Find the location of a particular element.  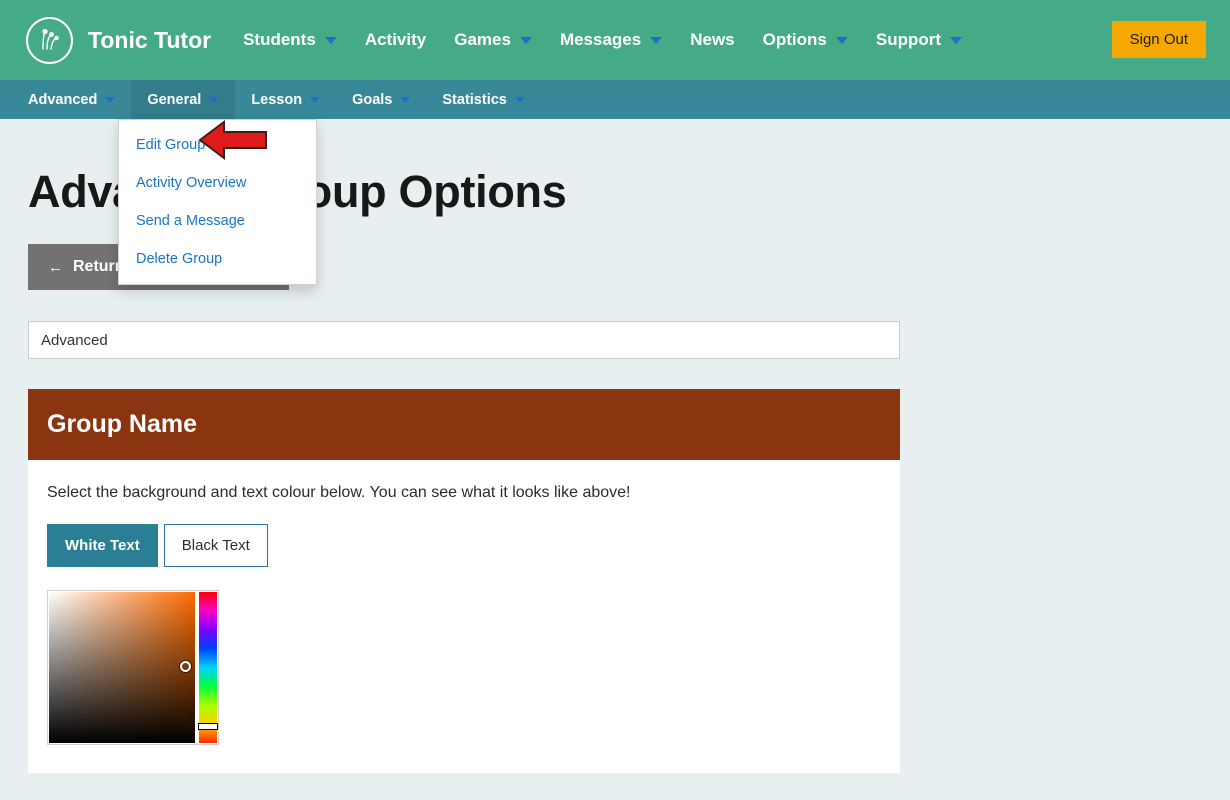

dropdown-item-activity-overview: Activity Overview is located at coordinates (217, 183).